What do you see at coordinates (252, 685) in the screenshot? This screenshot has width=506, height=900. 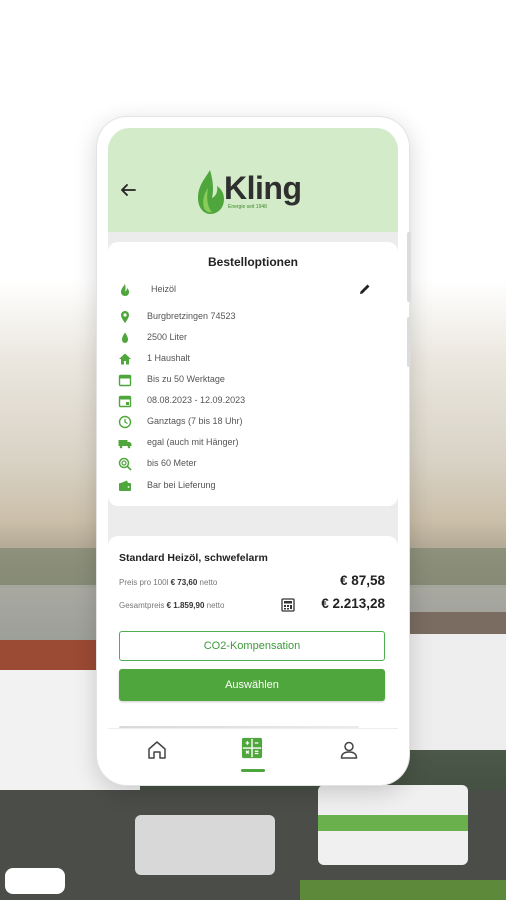 I see `select-button: Auswählen` at bounding box center [252, 685].